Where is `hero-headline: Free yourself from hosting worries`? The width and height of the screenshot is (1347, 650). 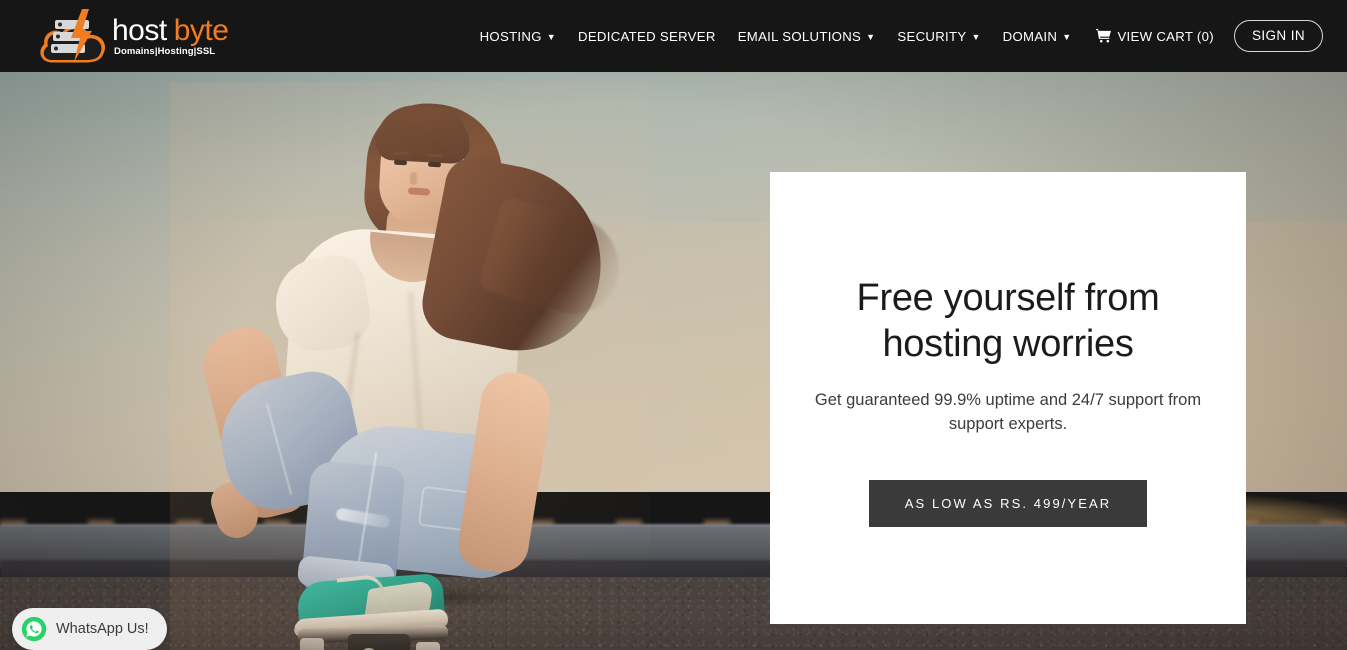 hero-headline: Free yourself from hosting worries is located at coordinates (1008, 321).